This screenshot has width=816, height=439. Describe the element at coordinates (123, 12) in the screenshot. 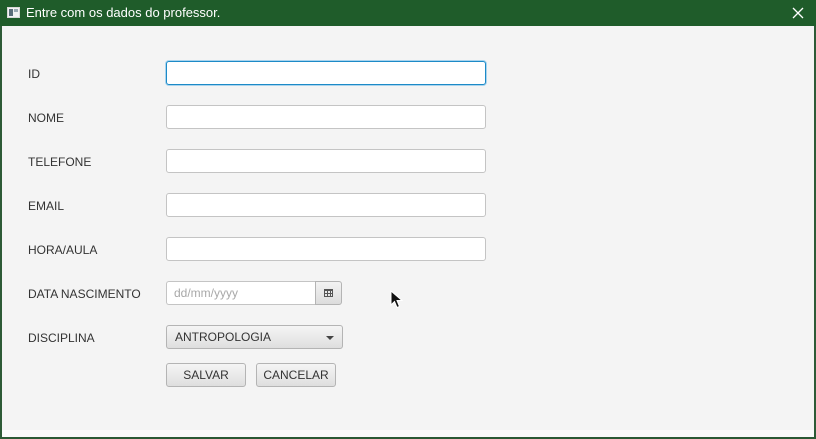

I see `window-title: Entre com os dados do professor.` at that location.